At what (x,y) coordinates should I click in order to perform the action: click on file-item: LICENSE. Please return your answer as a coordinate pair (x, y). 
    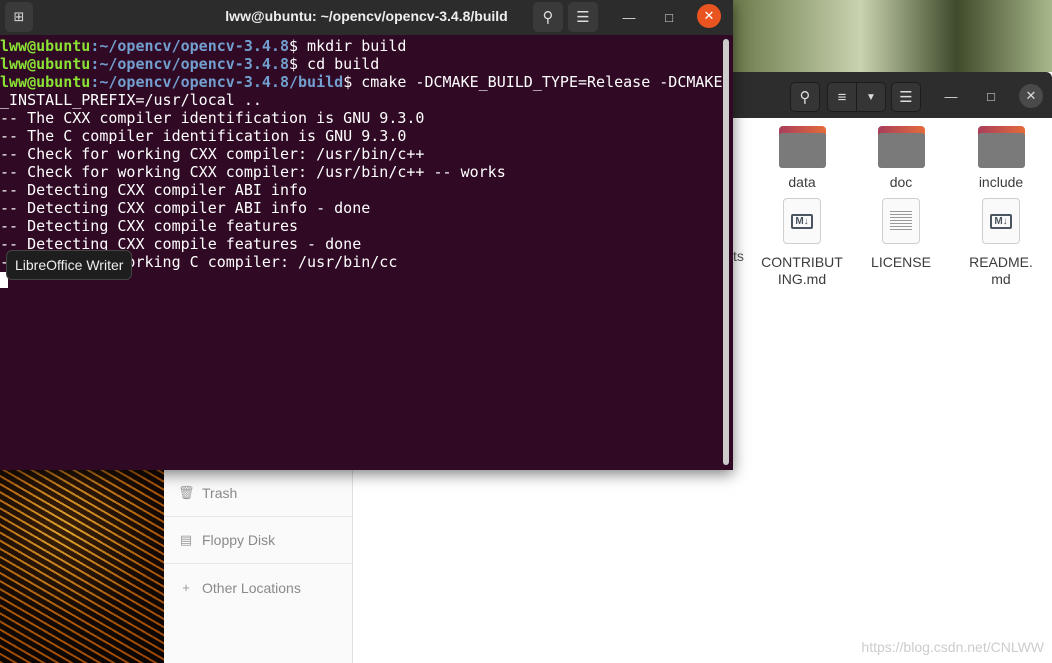
    Looking at the image, I should click on (901, 234).